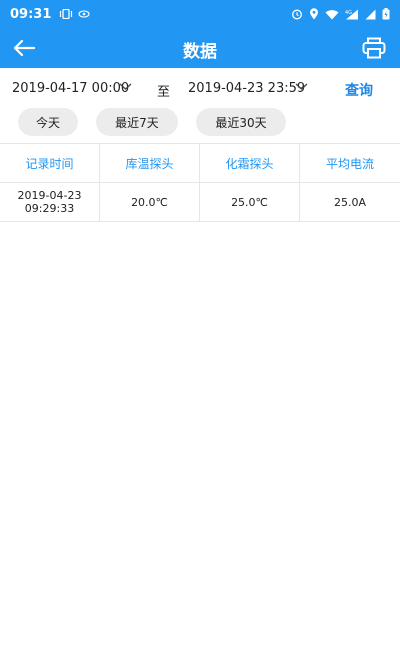 The height and width of the screenshot is (660, 400). I want to click on eye-icon, so click(84, 14).